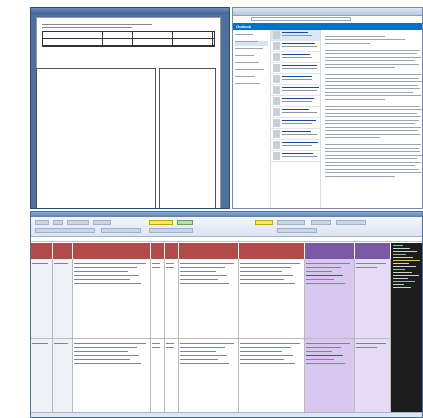  I want to click on address-bar, so click(301, 19).